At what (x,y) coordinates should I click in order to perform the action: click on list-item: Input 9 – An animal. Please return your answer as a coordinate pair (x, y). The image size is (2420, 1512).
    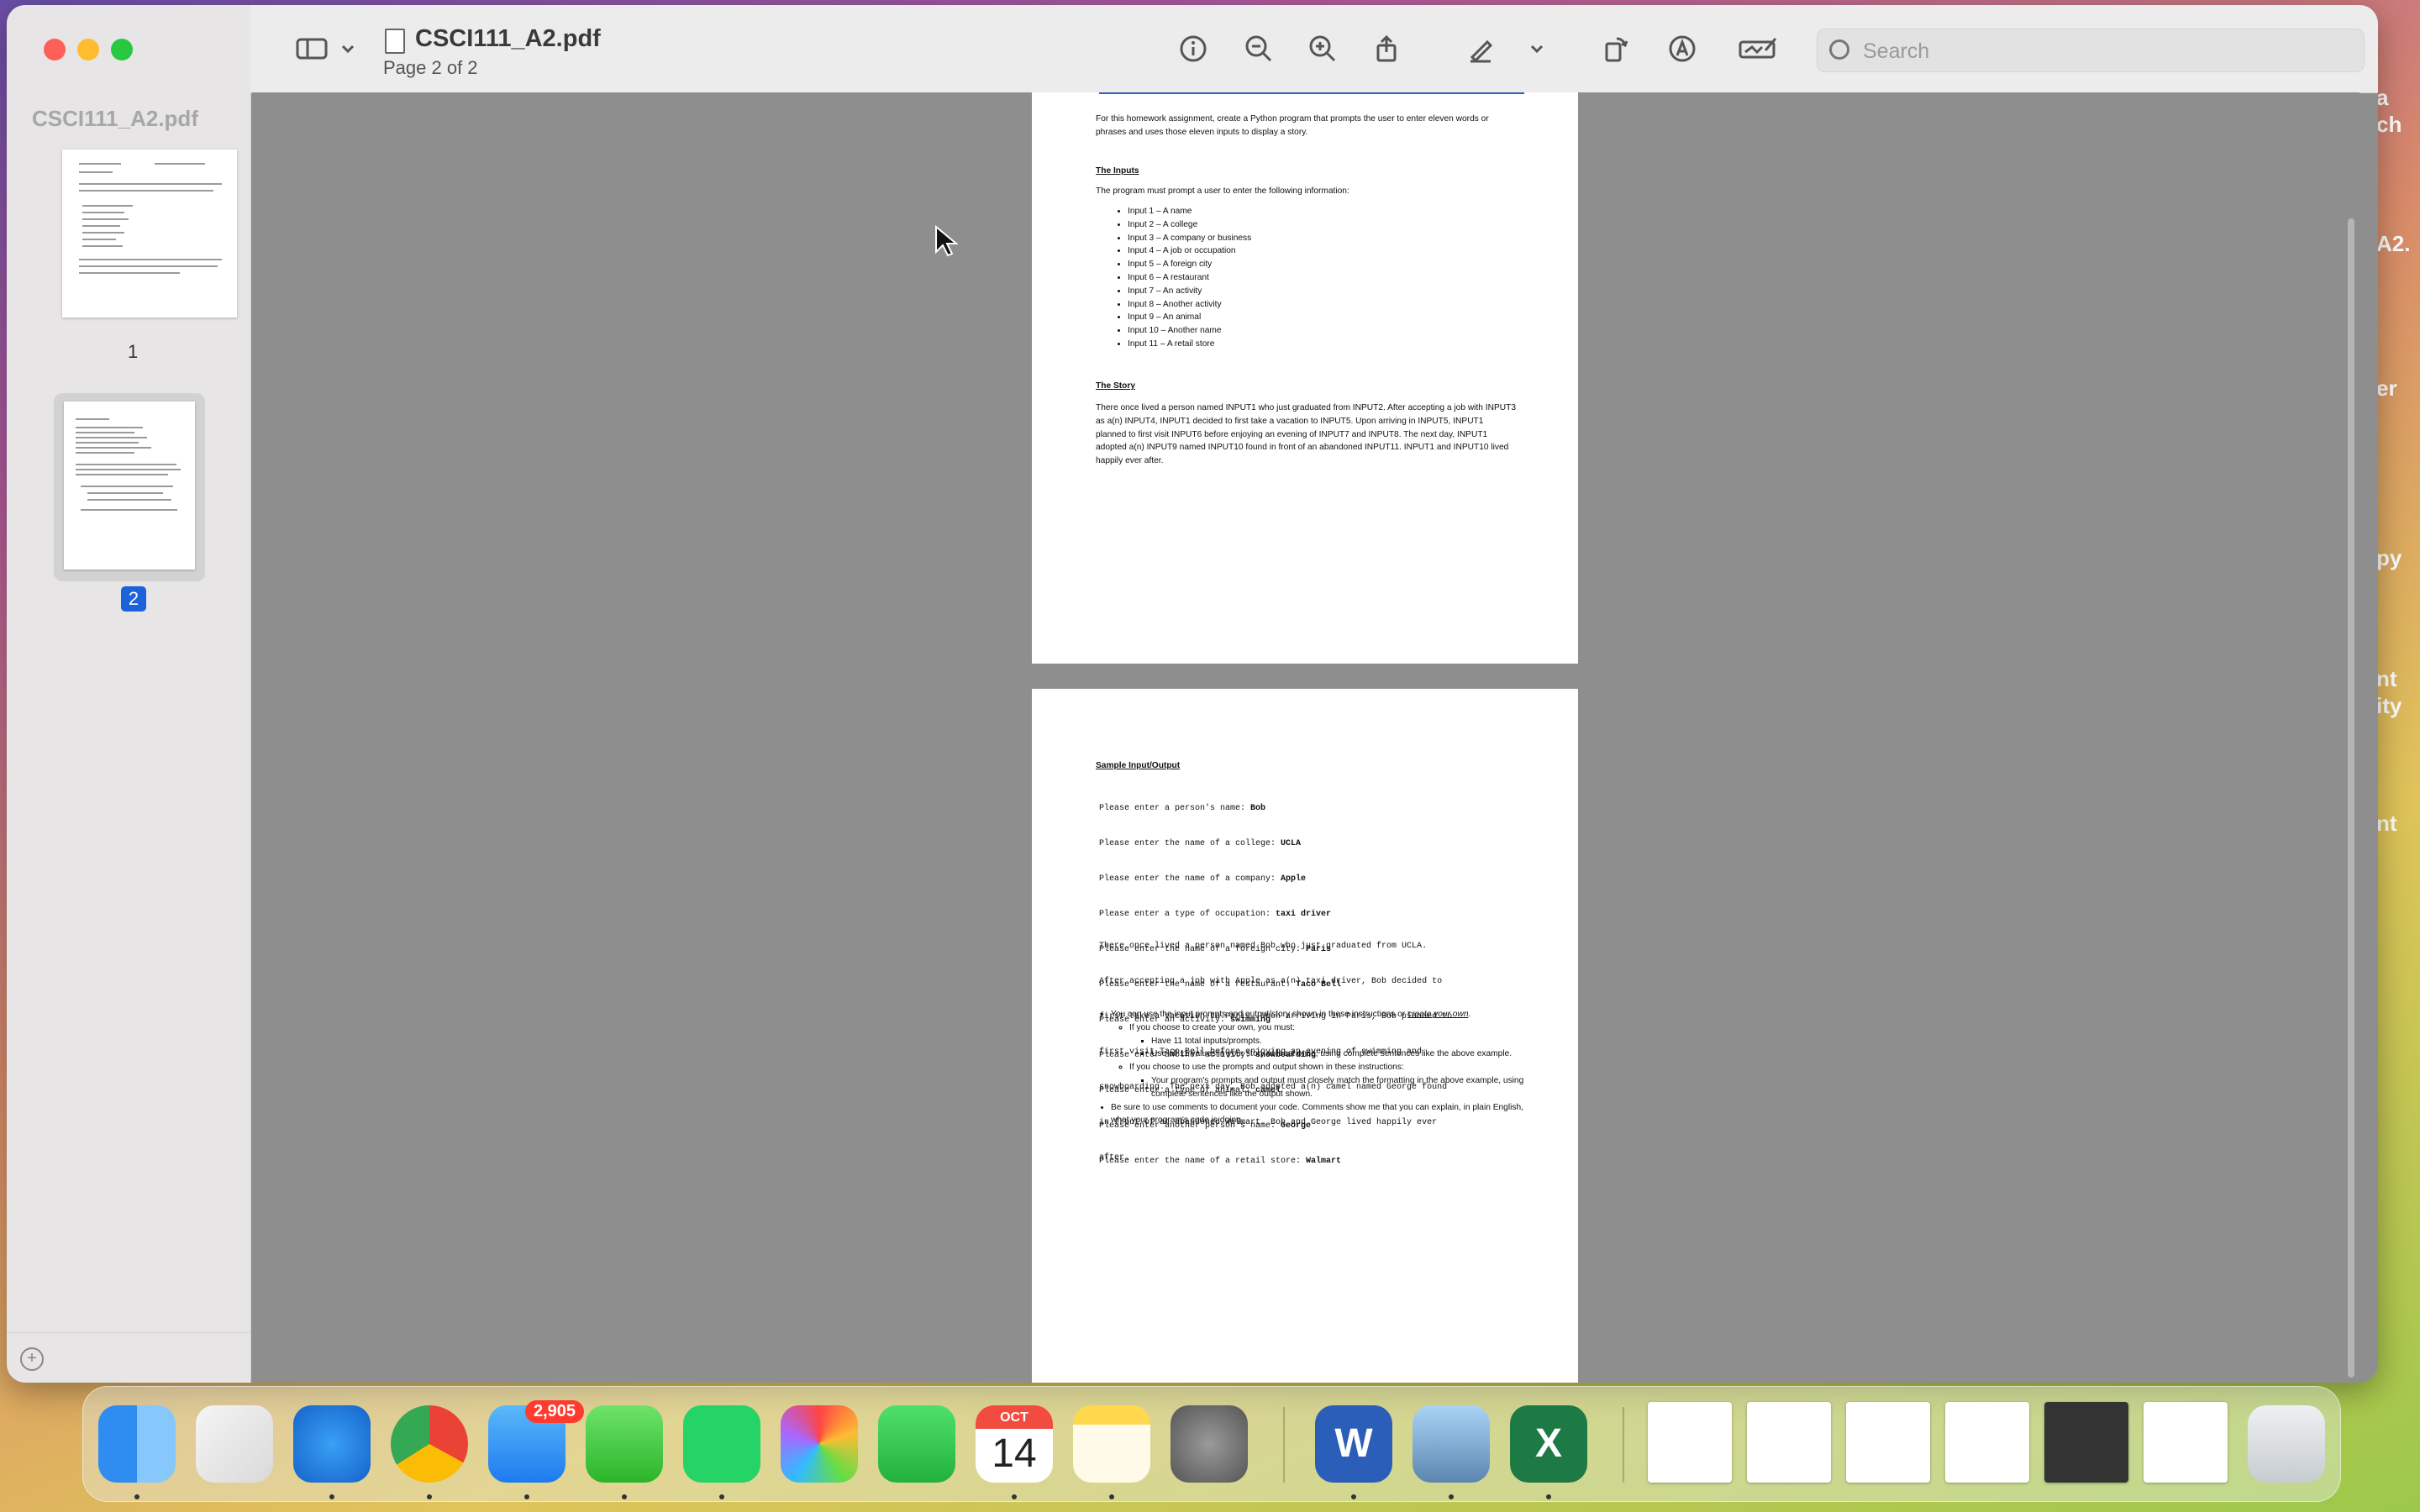
    Looking at the image, I should click on (1189, 317).